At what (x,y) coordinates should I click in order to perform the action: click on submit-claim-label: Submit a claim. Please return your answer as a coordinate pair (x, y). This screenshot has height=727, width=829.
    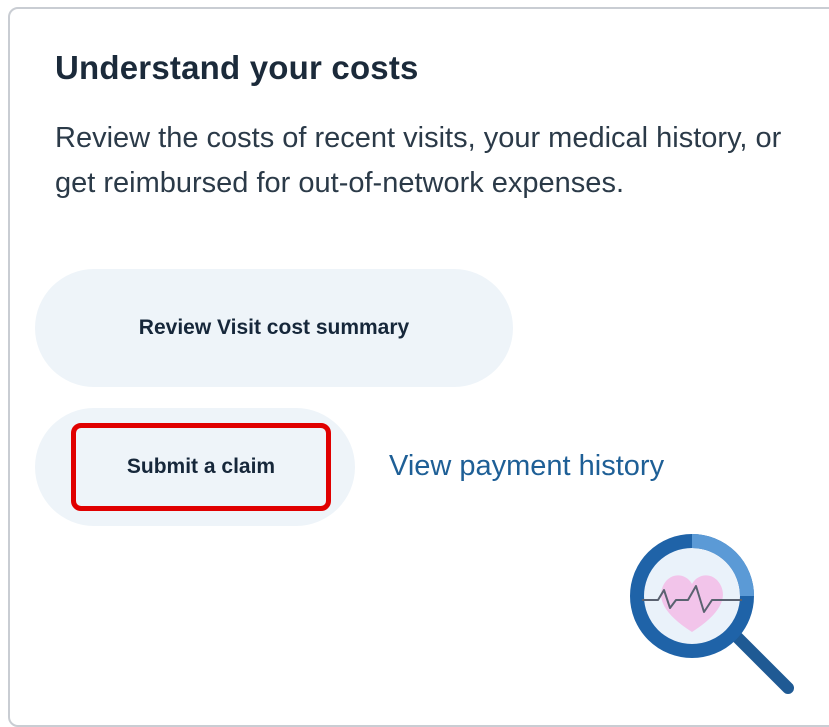
    Looking at the image, I should click on (201, 466).